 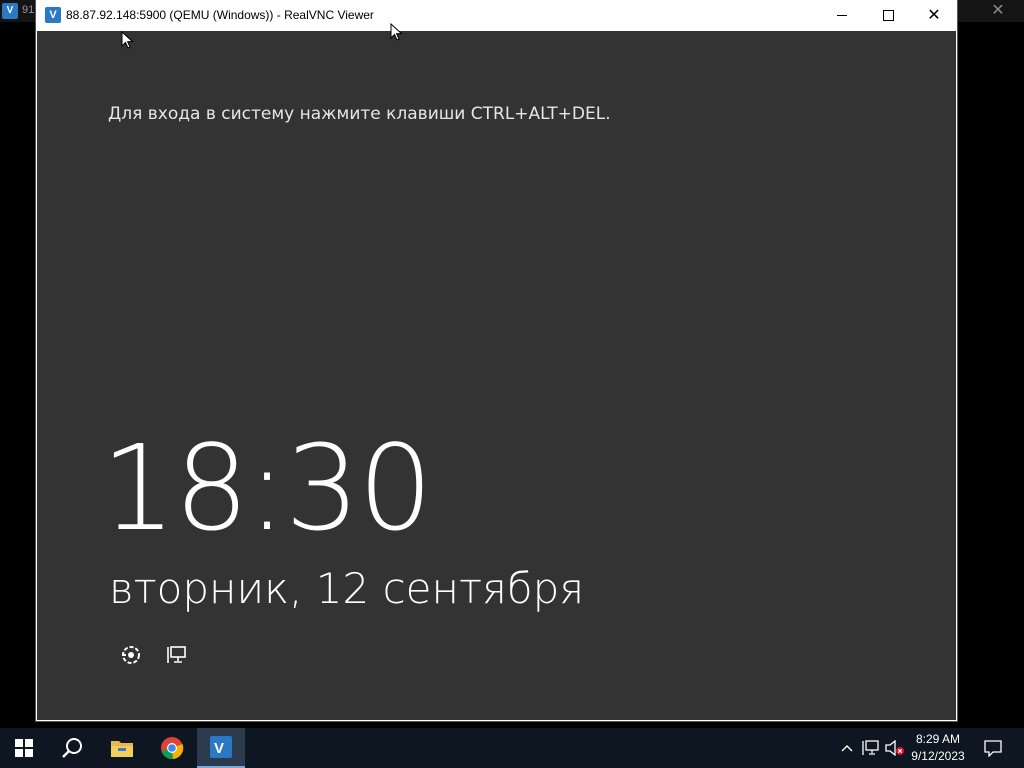 I want to click on close-button: ✕, so click(x=934, y=15).